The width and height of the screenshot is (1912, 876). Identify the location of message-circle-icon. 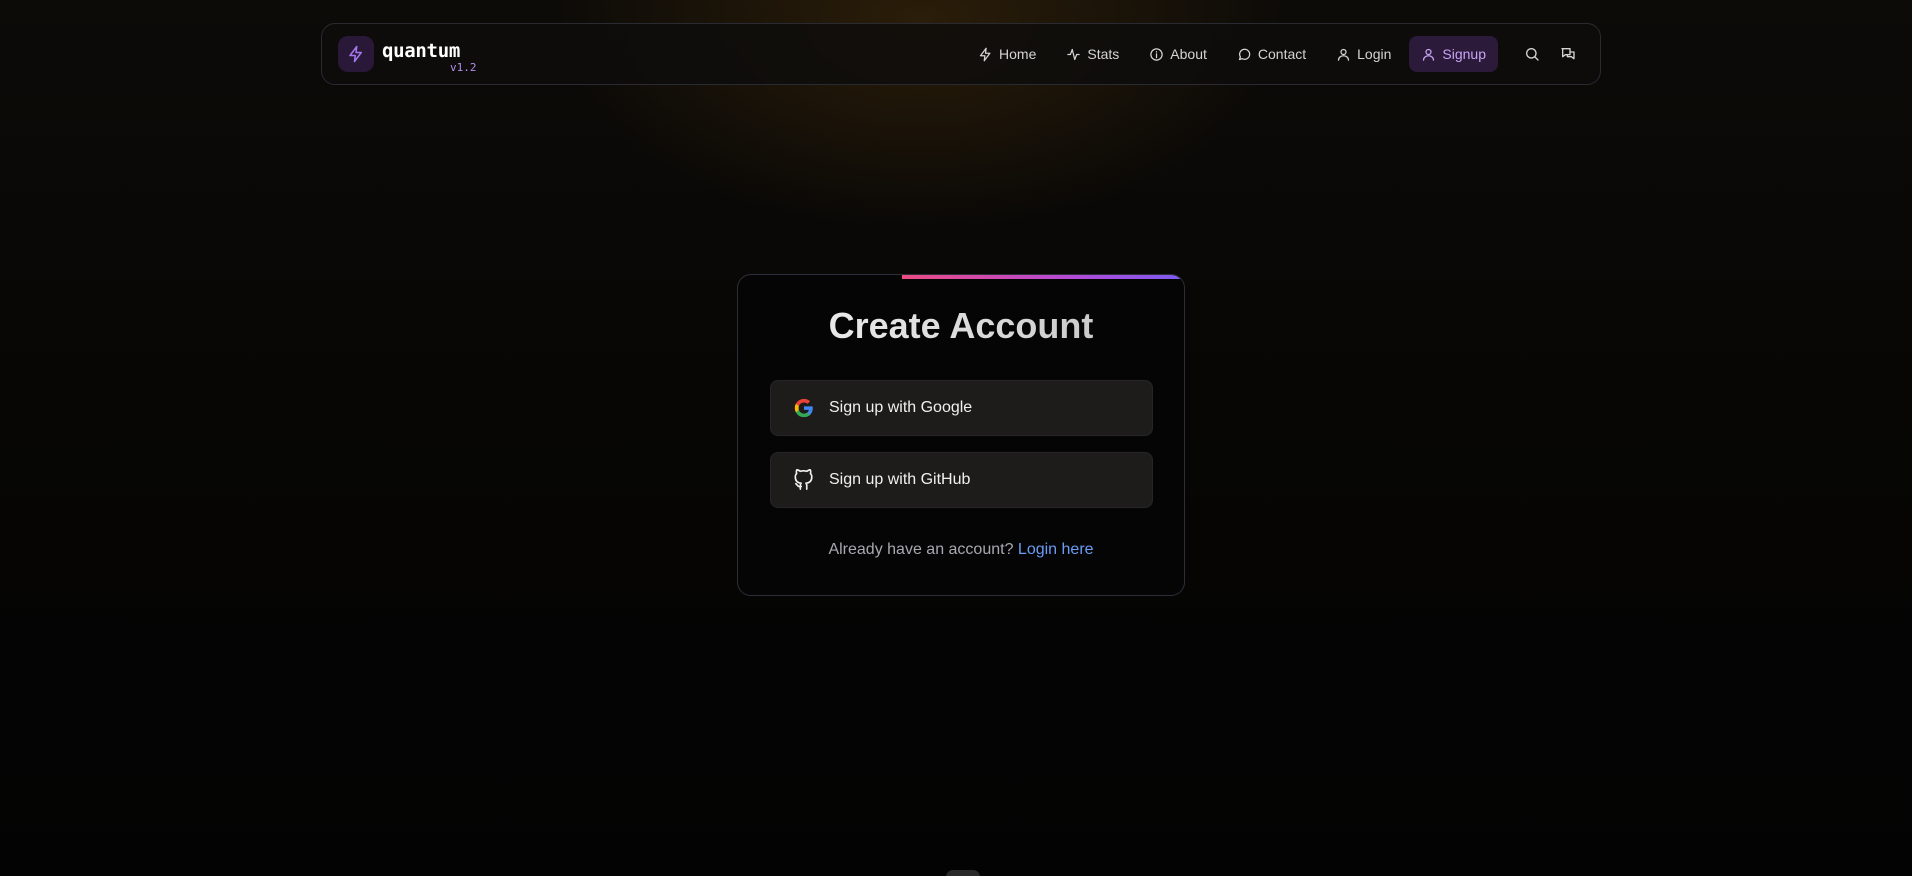
(1244, 54).